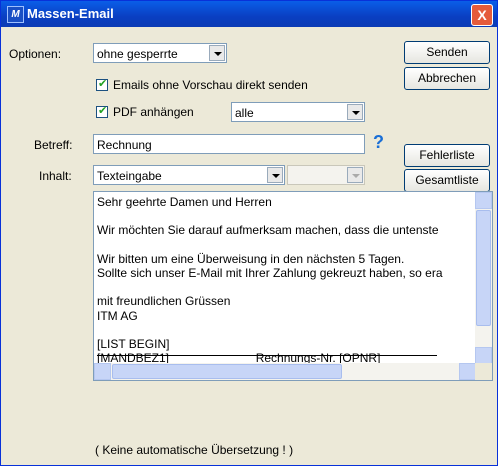  Describe the element at coordinates (194, 450) in the screenshot. I see `footer-note: ( Keine automatische Übersetzung ! )` at that location.